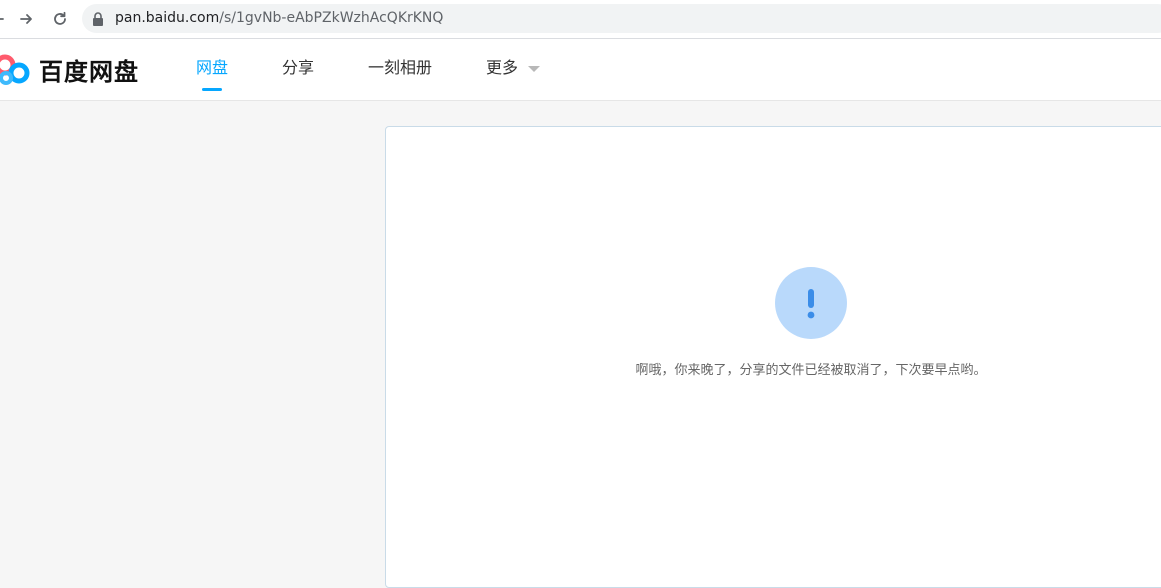 This screenshot has width=1161, height=588. I want to click on nav-wangpan: 网盘, so click(212, 69).